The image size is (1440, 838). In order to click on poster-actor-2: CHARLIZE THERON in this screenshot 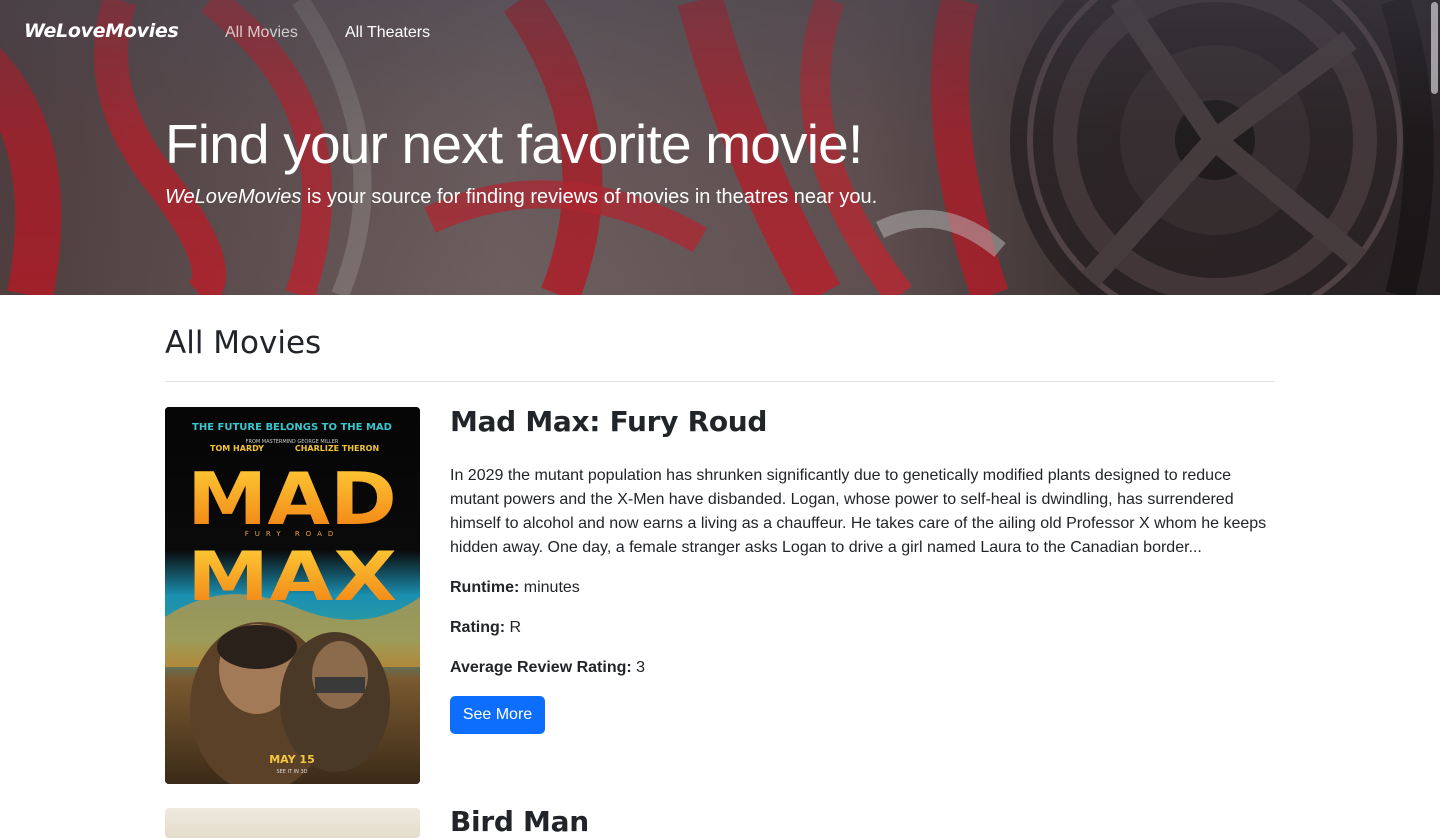, I will do `click(337, 448)`.